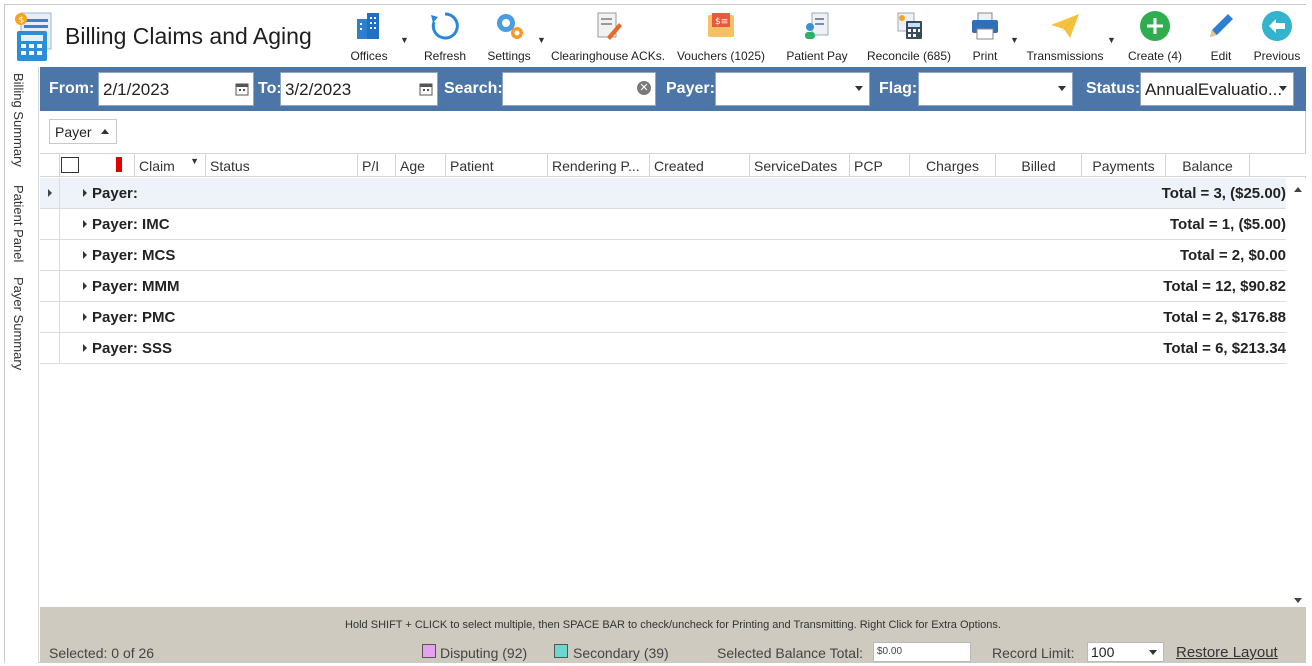 Image resolution: width=1312 pixels, height=666 pixels. What do you see at coordinates (1224, 286) in the screenshot?
I see `group-total: Total = 12, $90.82` at bounding box center [1224, 286].